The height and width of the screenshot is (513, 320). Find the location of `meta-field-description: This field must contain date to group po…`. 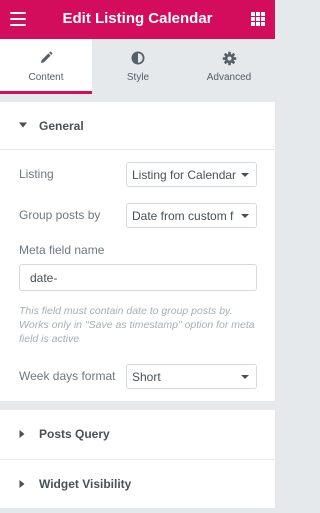

meta-field-description: This field must contain date to group po… is located at coordinates (137, 325).